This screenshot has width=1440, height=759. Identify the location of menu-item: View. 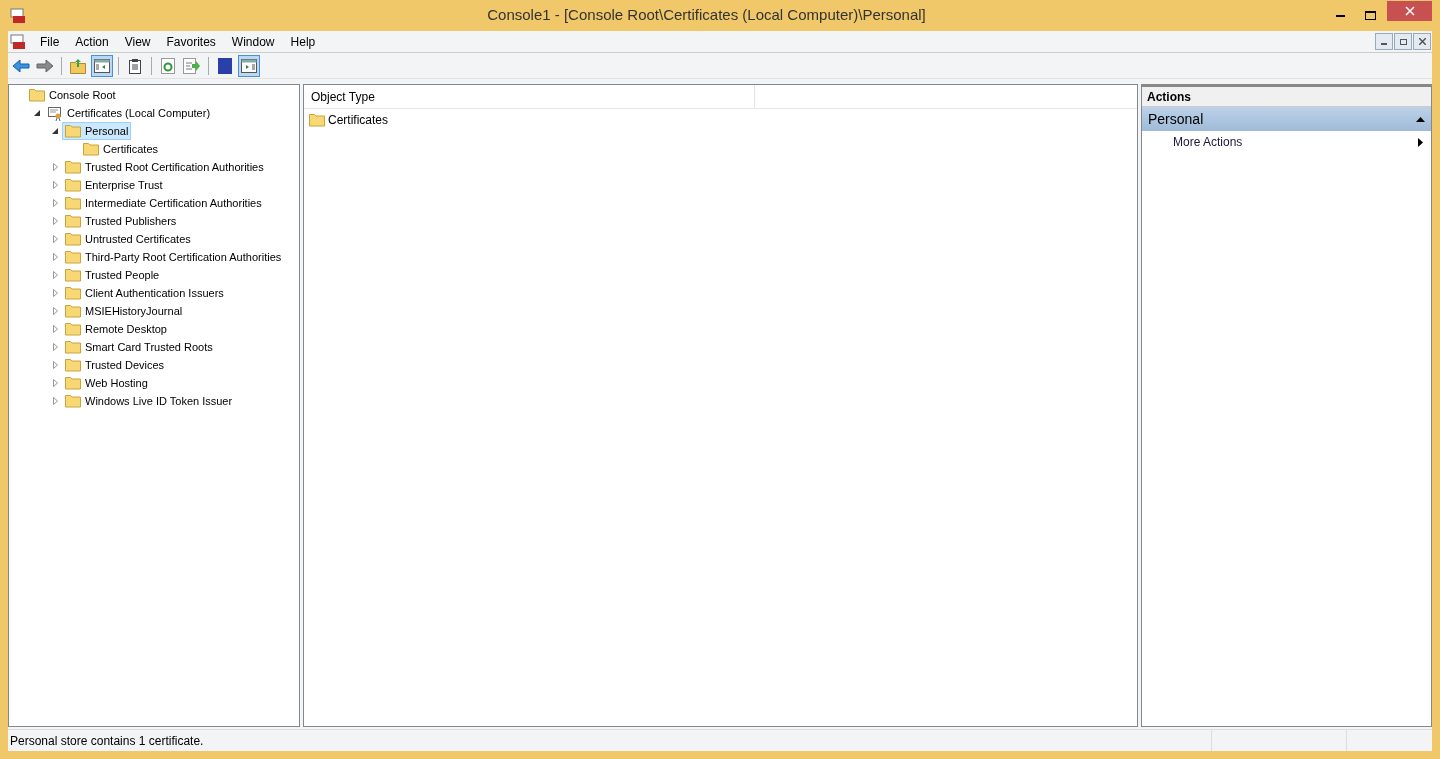
(137, 41).